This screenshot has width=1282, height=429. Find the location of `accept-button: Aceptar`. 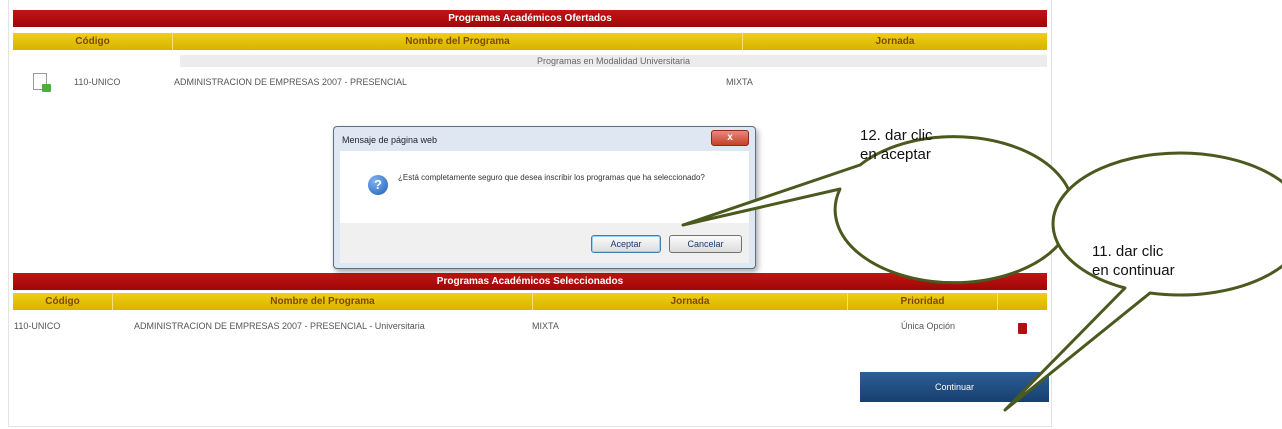

accept-button: Aceptar is located at coordinates (626, 244).